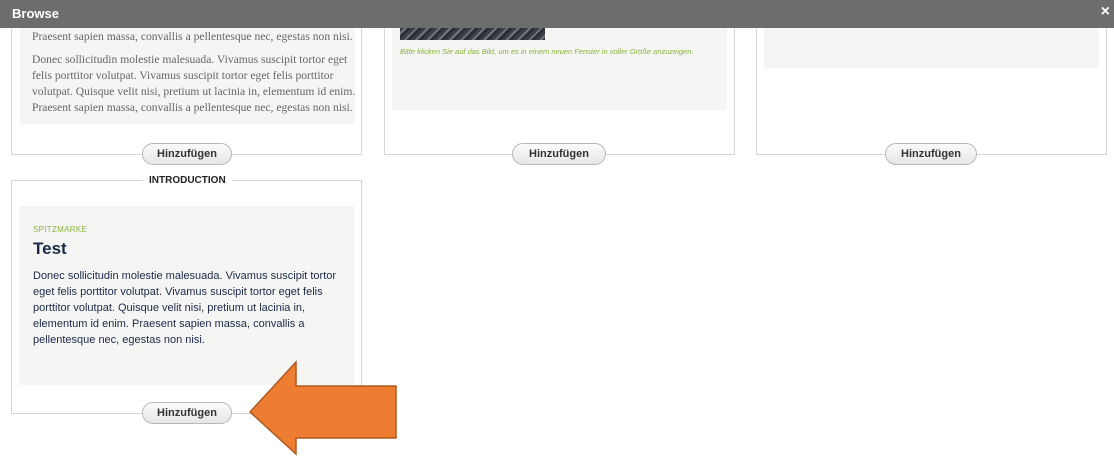  What do you see at coordinates (60, 229) in the screenshot?
I see `card-kicker: SPITZMARKE` at bounding box center [60, 229].